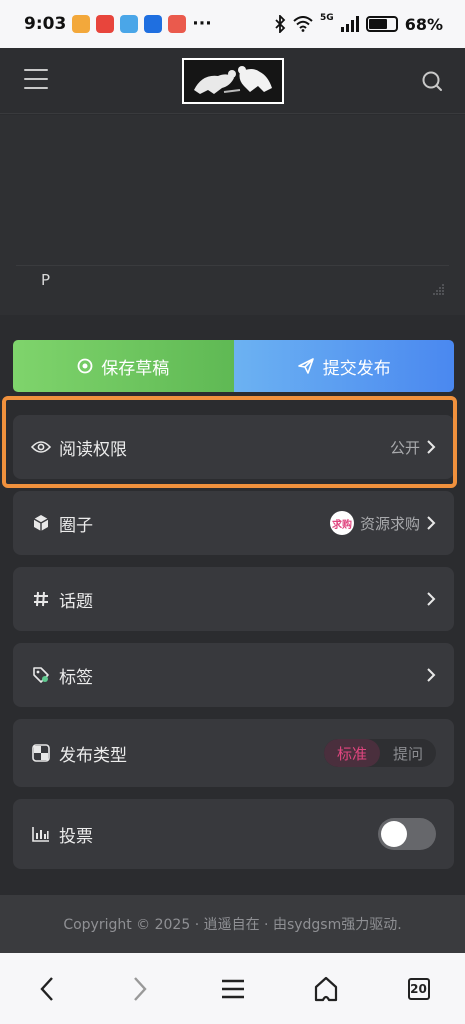  I want to click on topic-label: 话题, so click(76, 601).